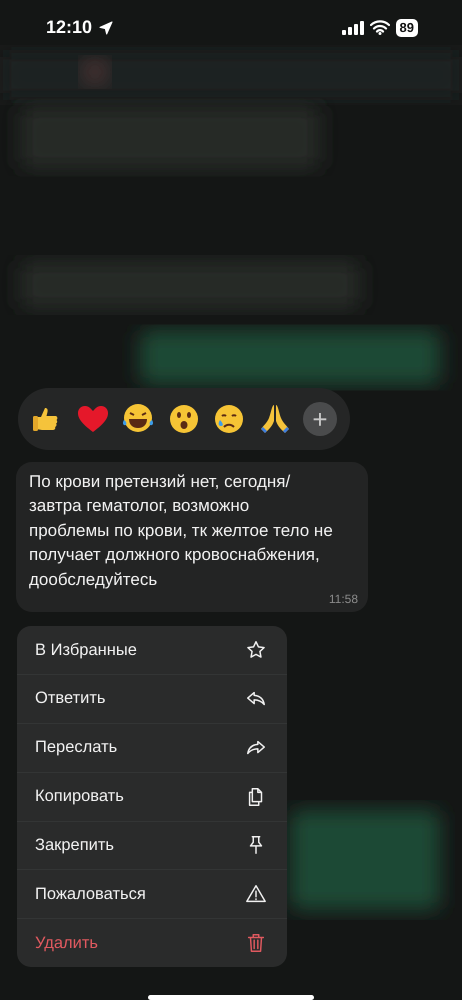  Describe the element at coordinates (380, 28) in the screenshot. I see `wifi-icon` at that location.